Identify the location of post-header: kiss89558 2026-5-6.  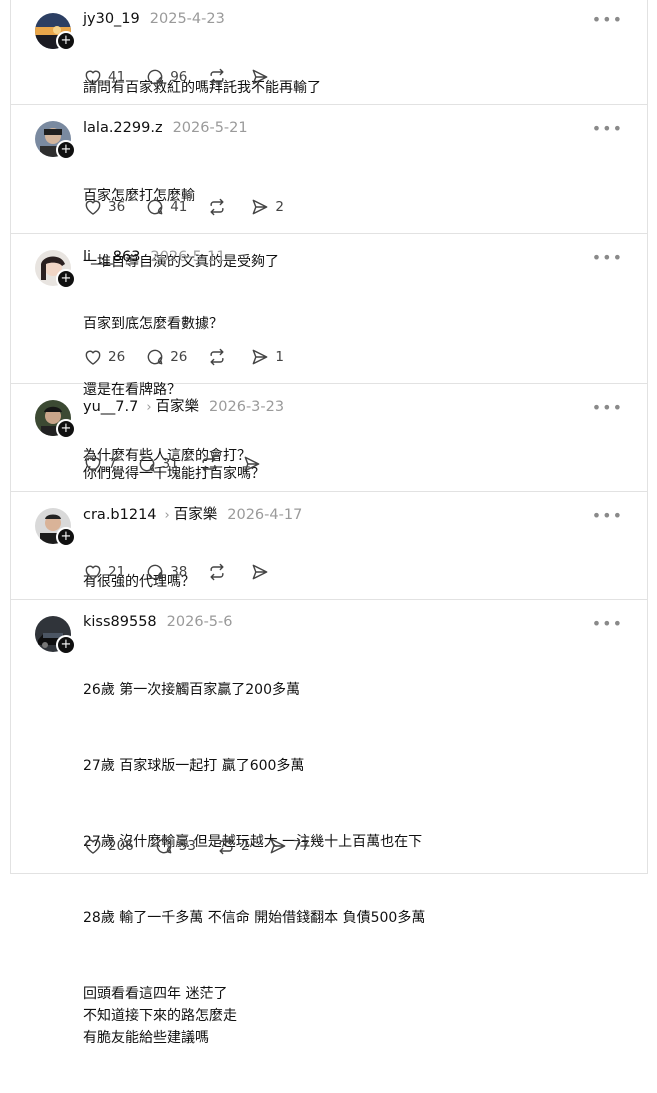
(158, 622).